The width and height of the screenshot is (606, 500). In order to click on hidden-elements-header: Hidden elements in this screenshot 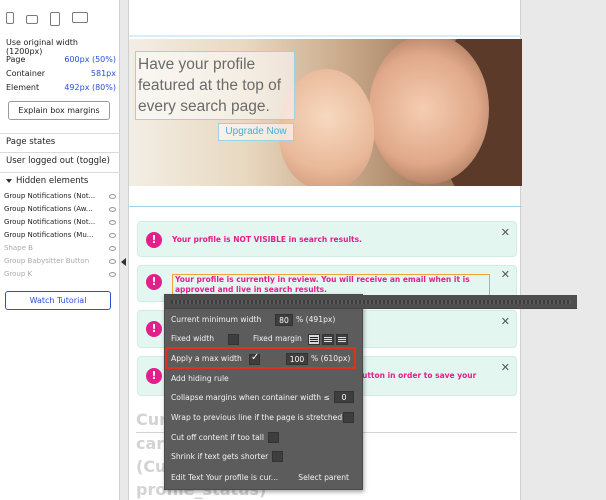, I will do `click(60, 180)`.